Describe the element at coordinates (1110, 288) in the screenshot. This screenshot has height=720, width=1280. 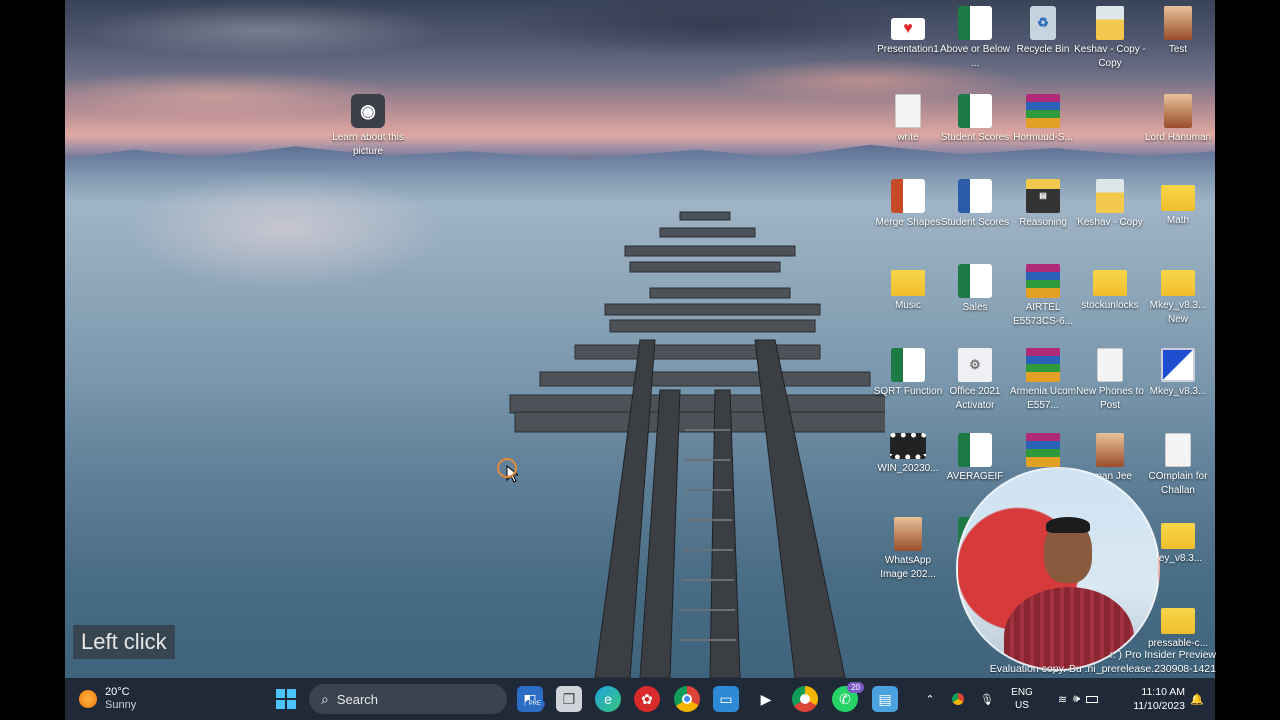
I see `desktop-icon-stockunlocks: stockunlocks` at that location.